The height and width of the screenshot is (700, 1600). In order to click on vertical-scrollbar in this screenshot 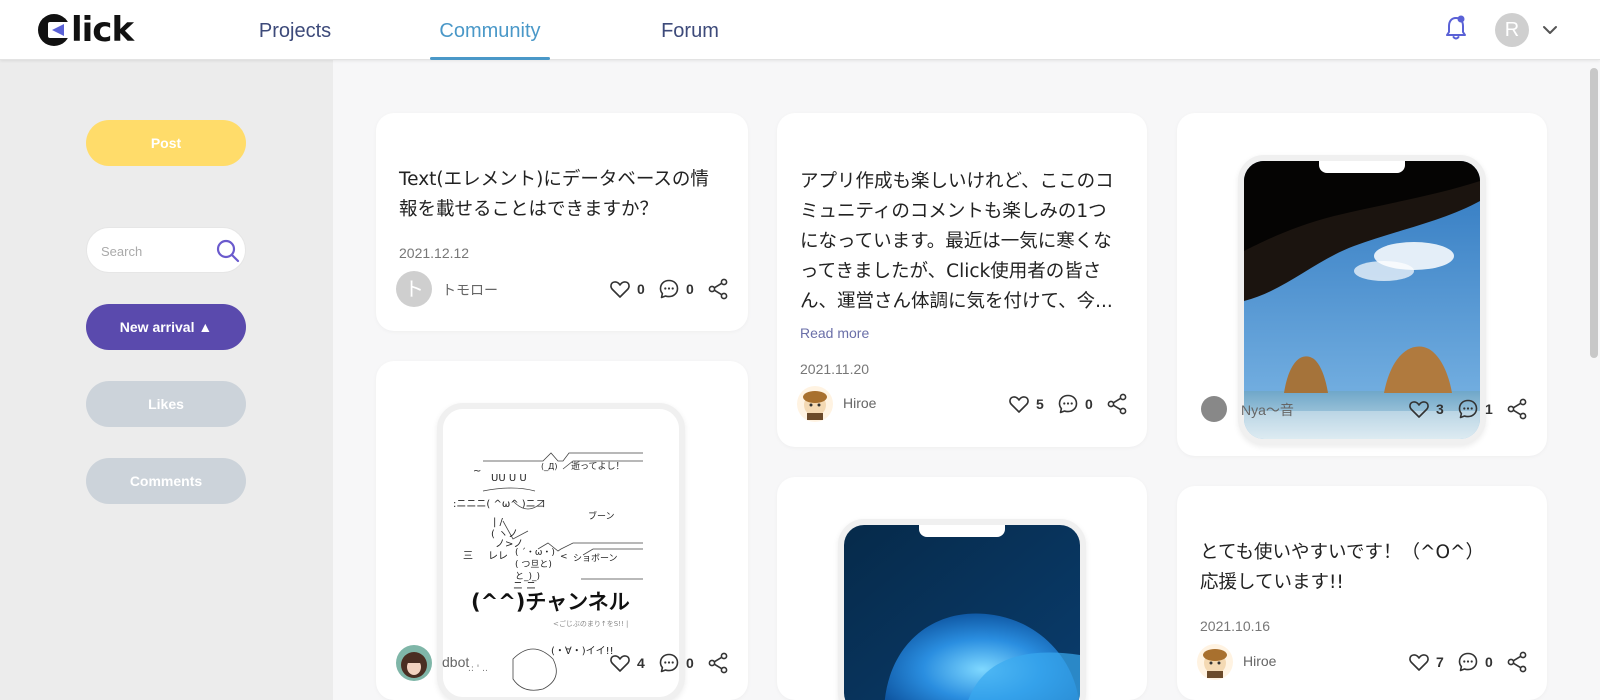, I will do `click(1594, 213)`.